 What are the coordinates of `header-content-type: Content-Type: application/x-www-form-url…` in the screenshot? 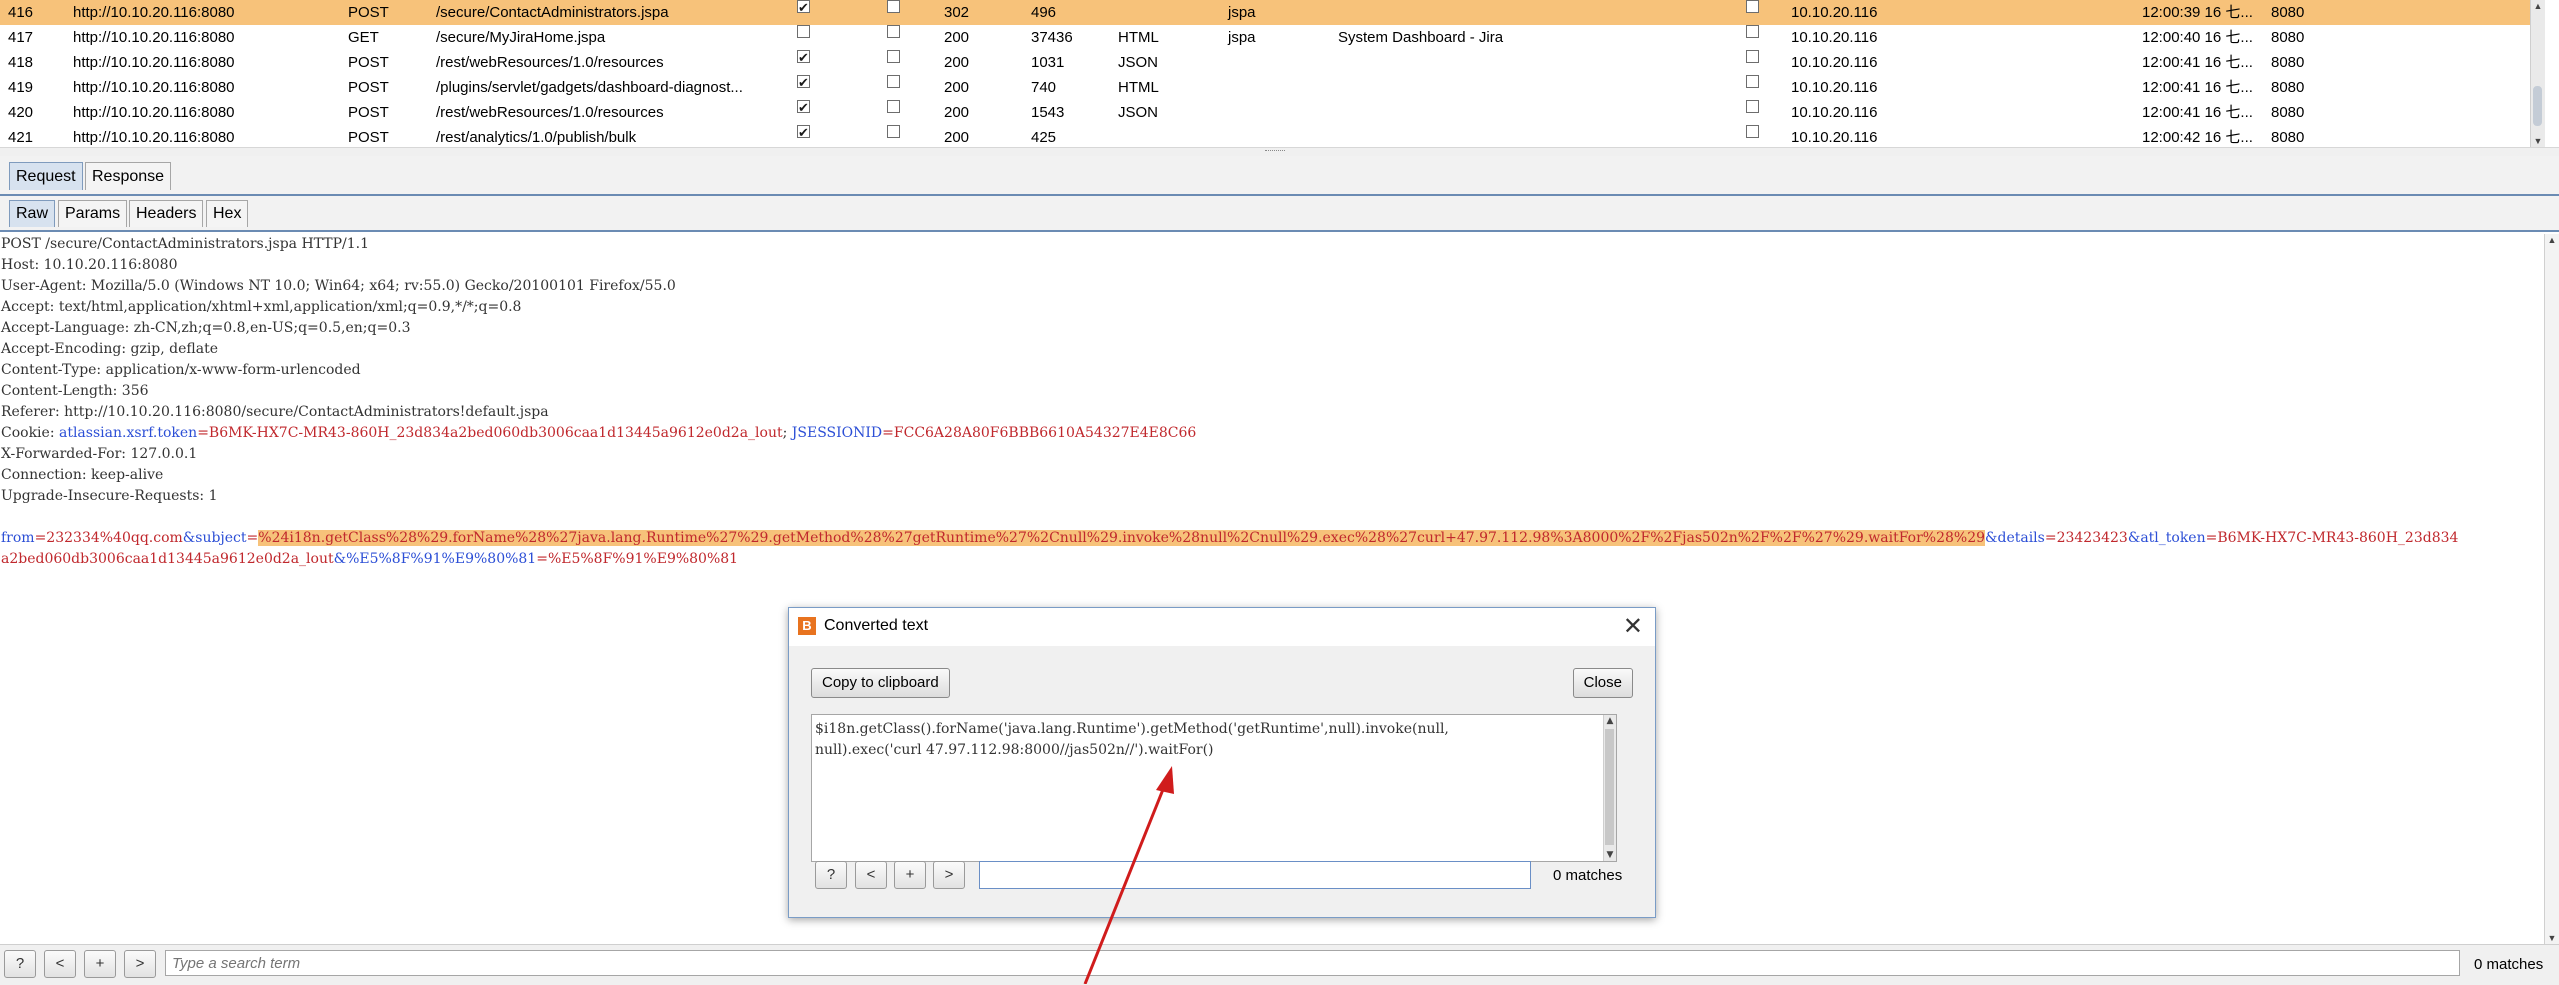 It's located at (181, 370).